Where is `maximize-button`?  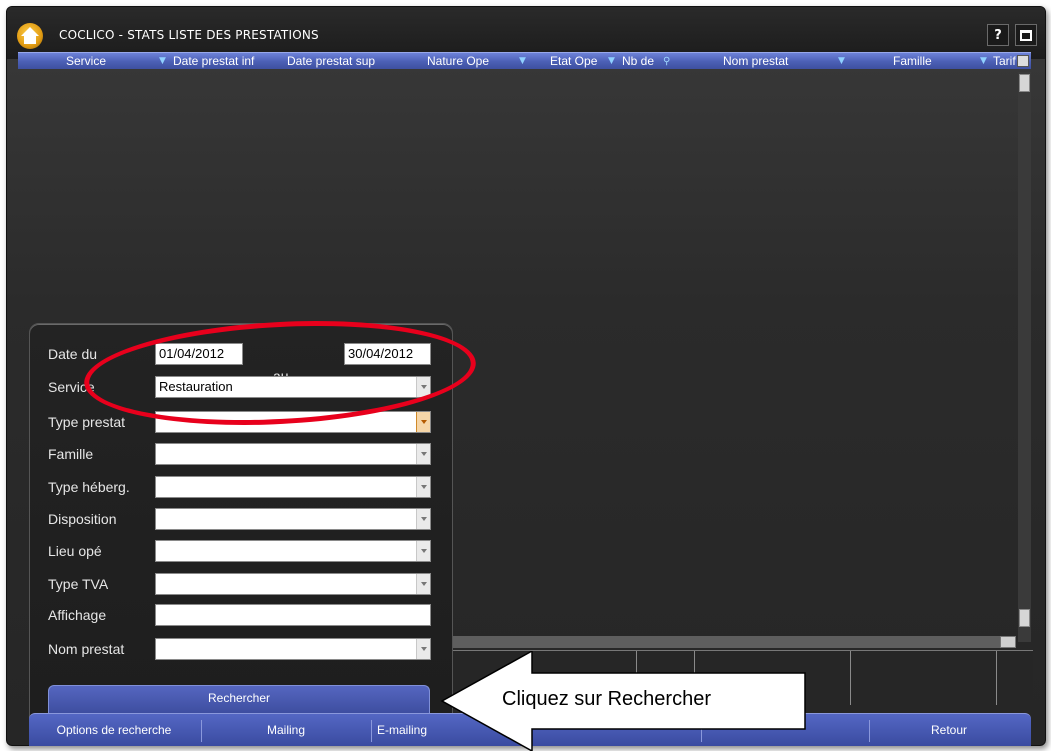
maximize-button is located at coordinates (1026, 35).